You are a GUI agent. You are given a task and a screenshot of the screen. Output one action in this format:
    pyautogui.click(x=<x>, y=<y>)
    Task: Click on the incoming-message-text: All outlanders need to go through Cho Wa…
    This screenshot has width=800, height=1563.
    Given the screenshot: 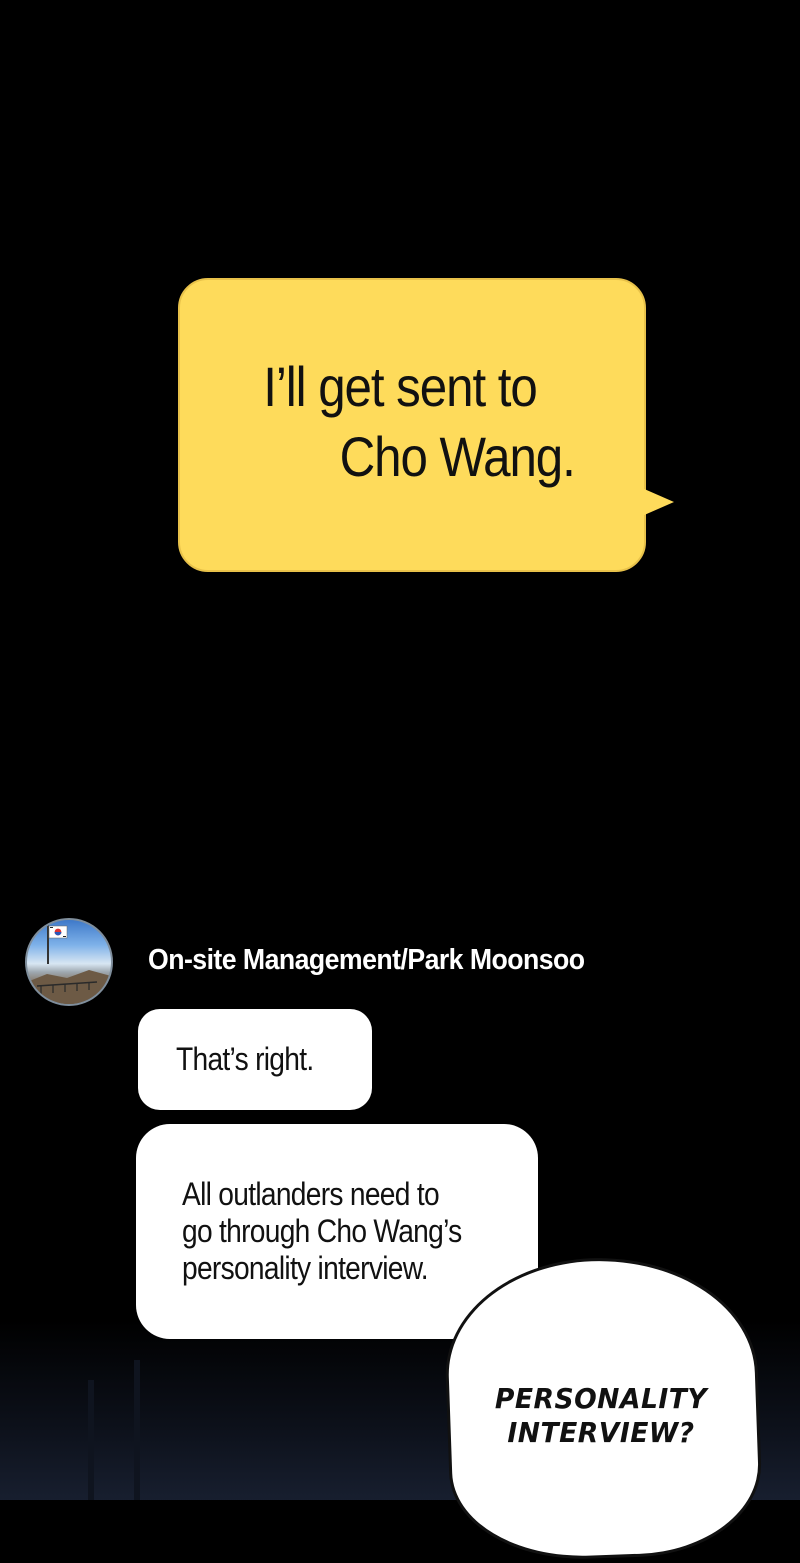 What is the action you would take?
    pyautogui.click(x=322, y=1231)
    